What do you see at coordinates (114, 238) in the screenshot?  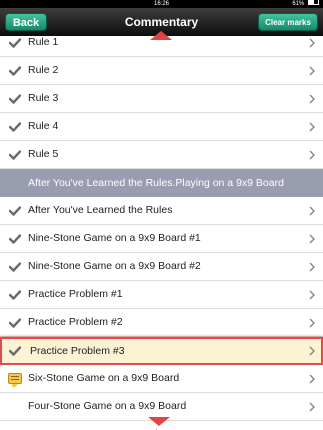 I see `list-item-label: Nine-Stone Game on a 9x9 Board #1` at bounding box center [114, 238].